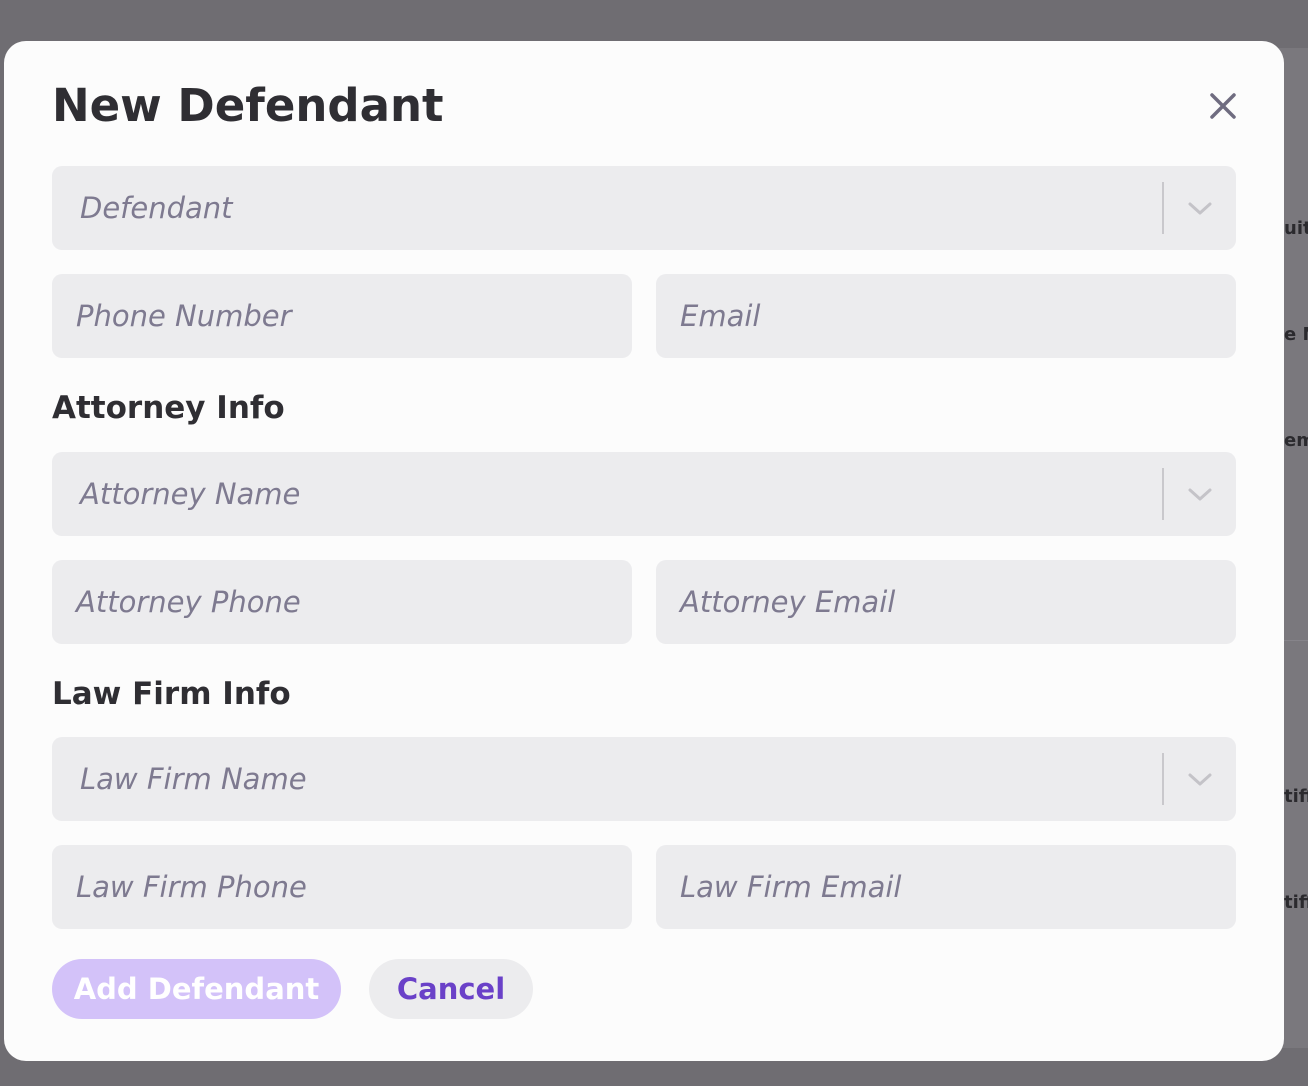 The image size is (1308, 1086). I want to click on phone-number-placeholder: Phone Number, so click(184, 316).